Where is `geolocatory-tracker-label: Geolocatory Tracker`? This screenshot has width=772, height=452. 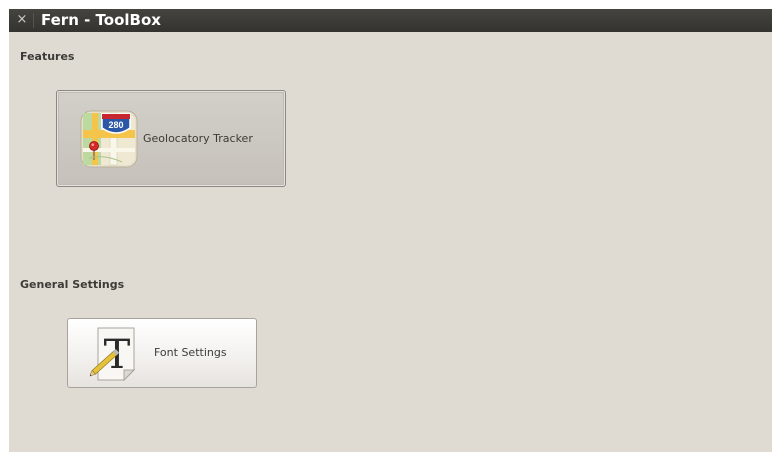 geolocatory-tracker-label: Geolocatory Tracker is located at coordinates (198, 138).